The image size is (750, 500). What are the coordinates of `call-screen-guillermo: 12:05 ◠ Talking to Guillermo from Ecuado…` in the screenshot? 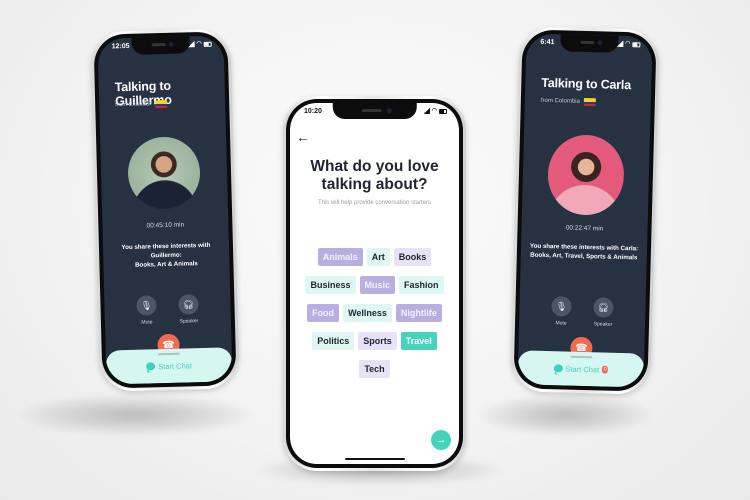 It's located at (165, 210).